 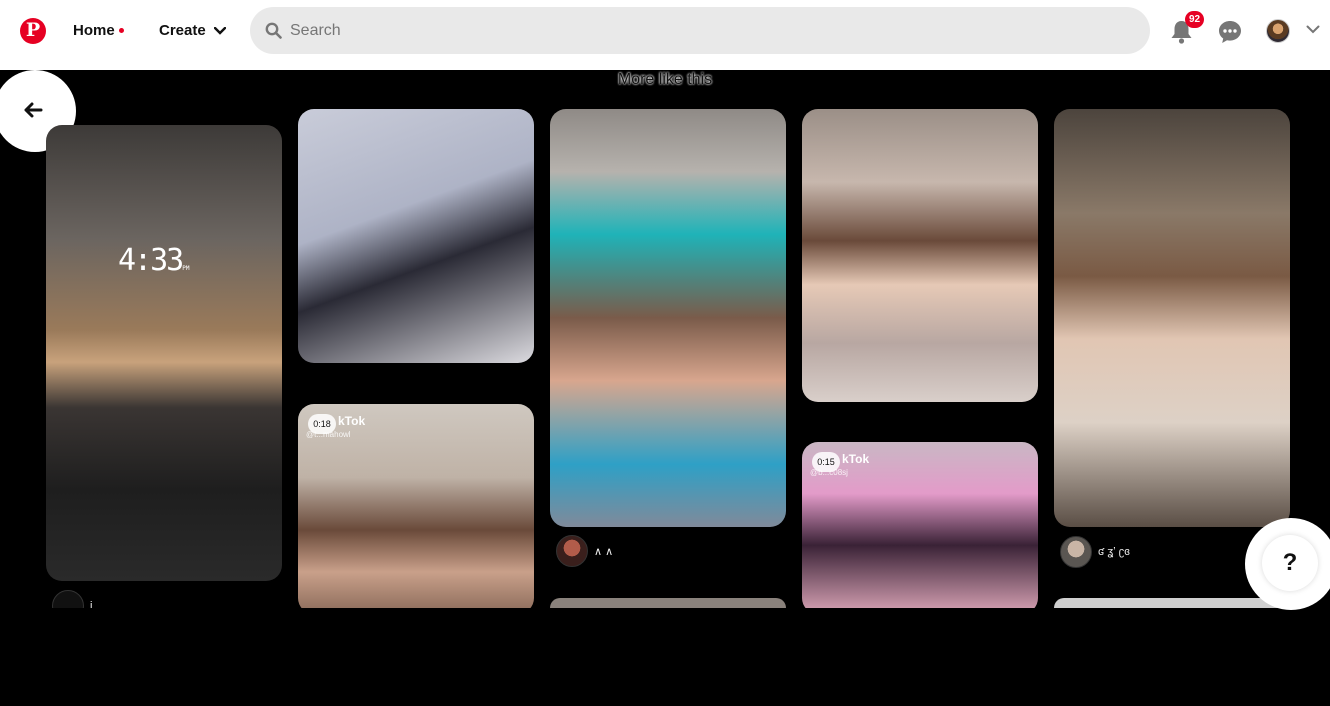 What do you see at coordinates (164, 353) in the screenshot?
I see `pin-card-1: 4:33PM` at bounding box center [164, 353].